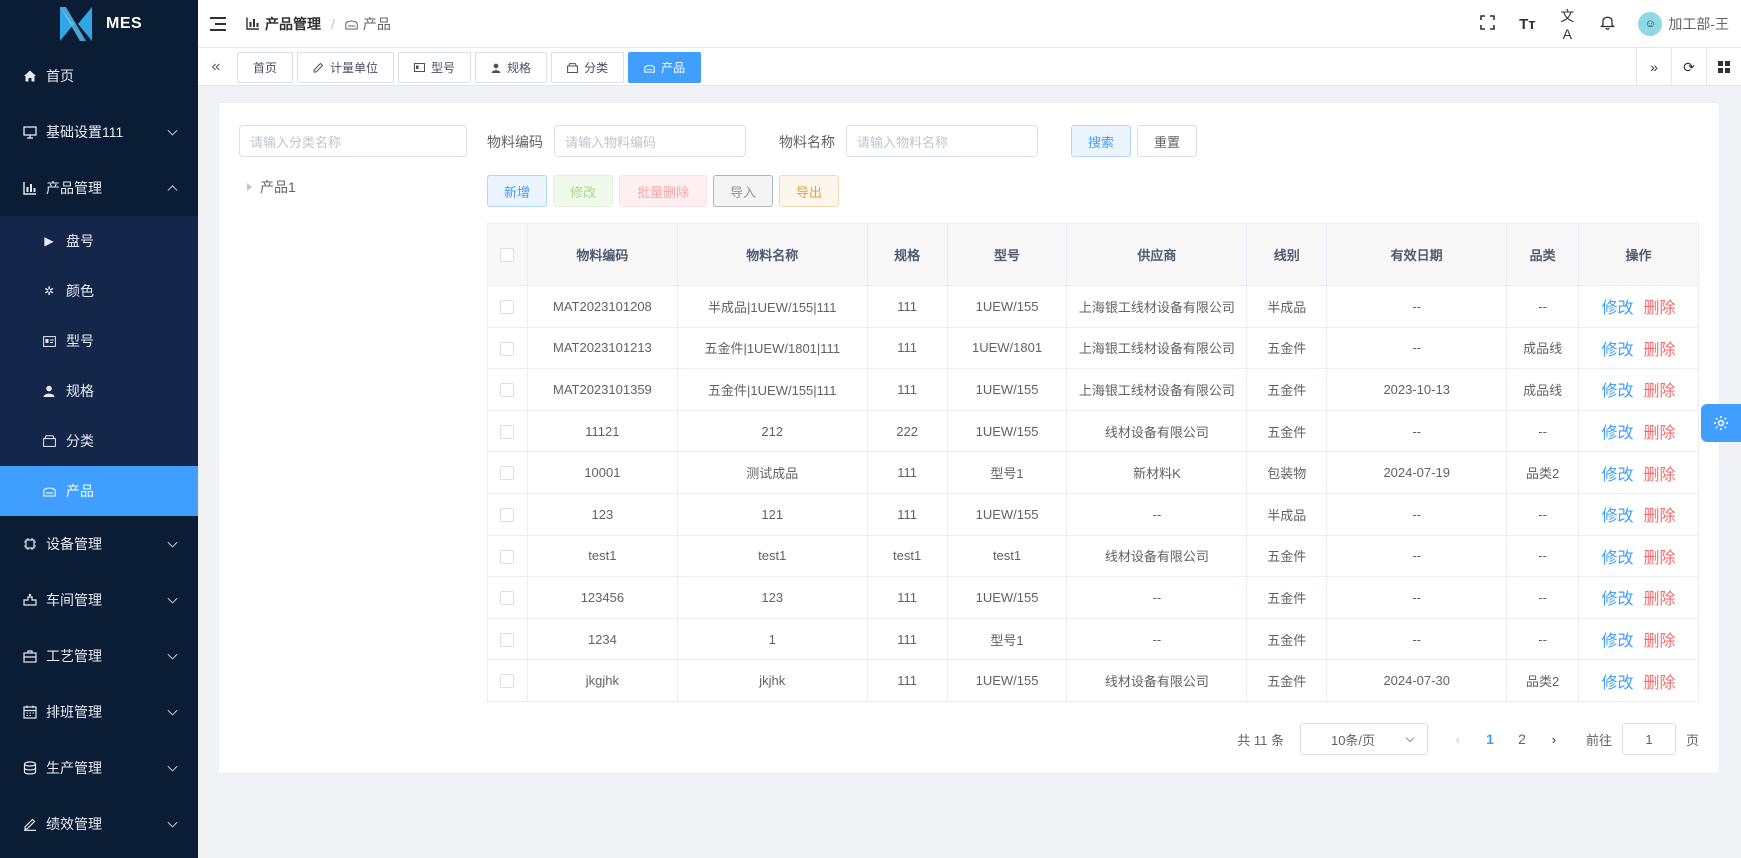 This screenshot has width=1741, height=858. Describe the element at coordinates (99, 391) in the screenshot. I see `submenu-item-spec: 规格` at that location.